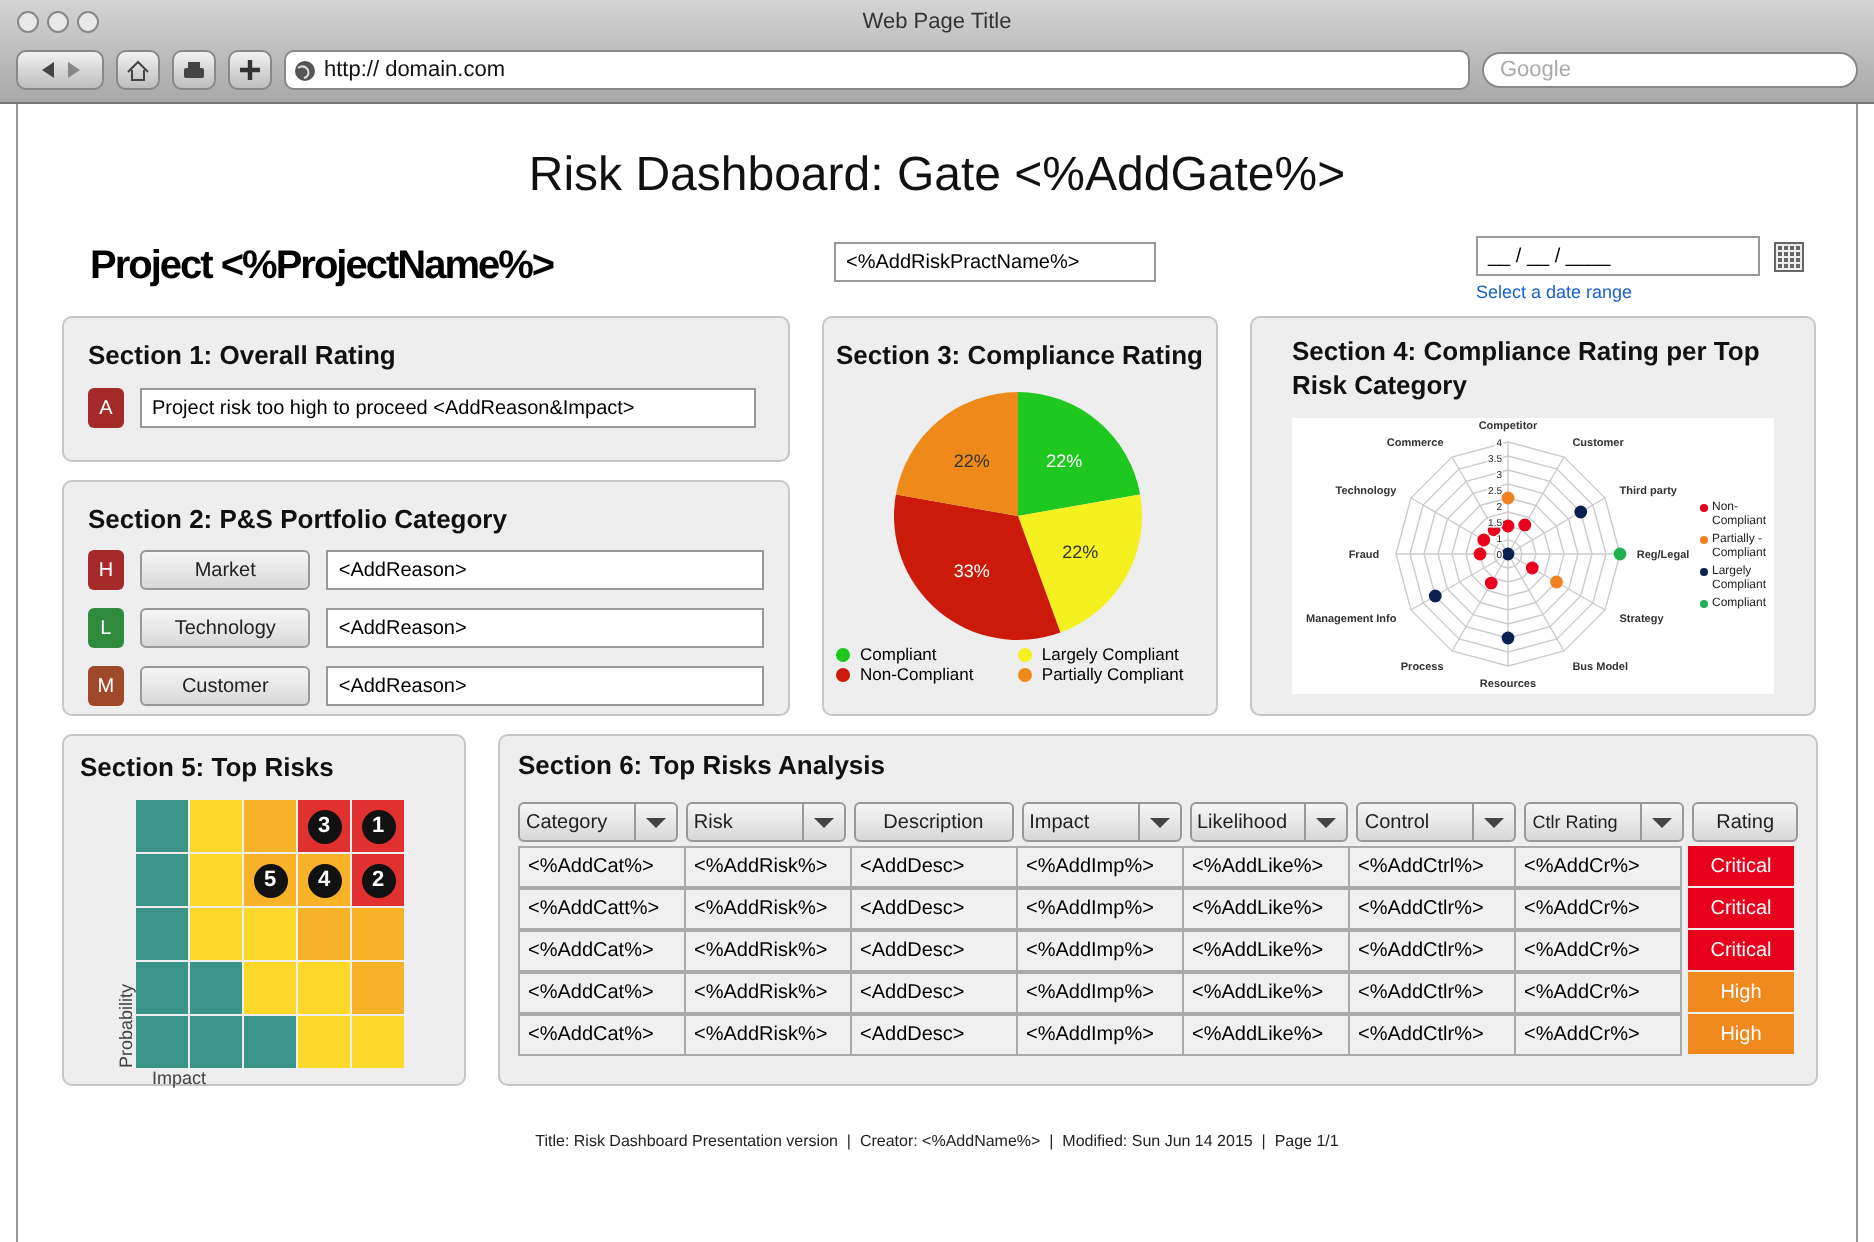  Describe the element at coordinates (324, 880) in the screenshot. I see `risk-marker: 4` at that location.